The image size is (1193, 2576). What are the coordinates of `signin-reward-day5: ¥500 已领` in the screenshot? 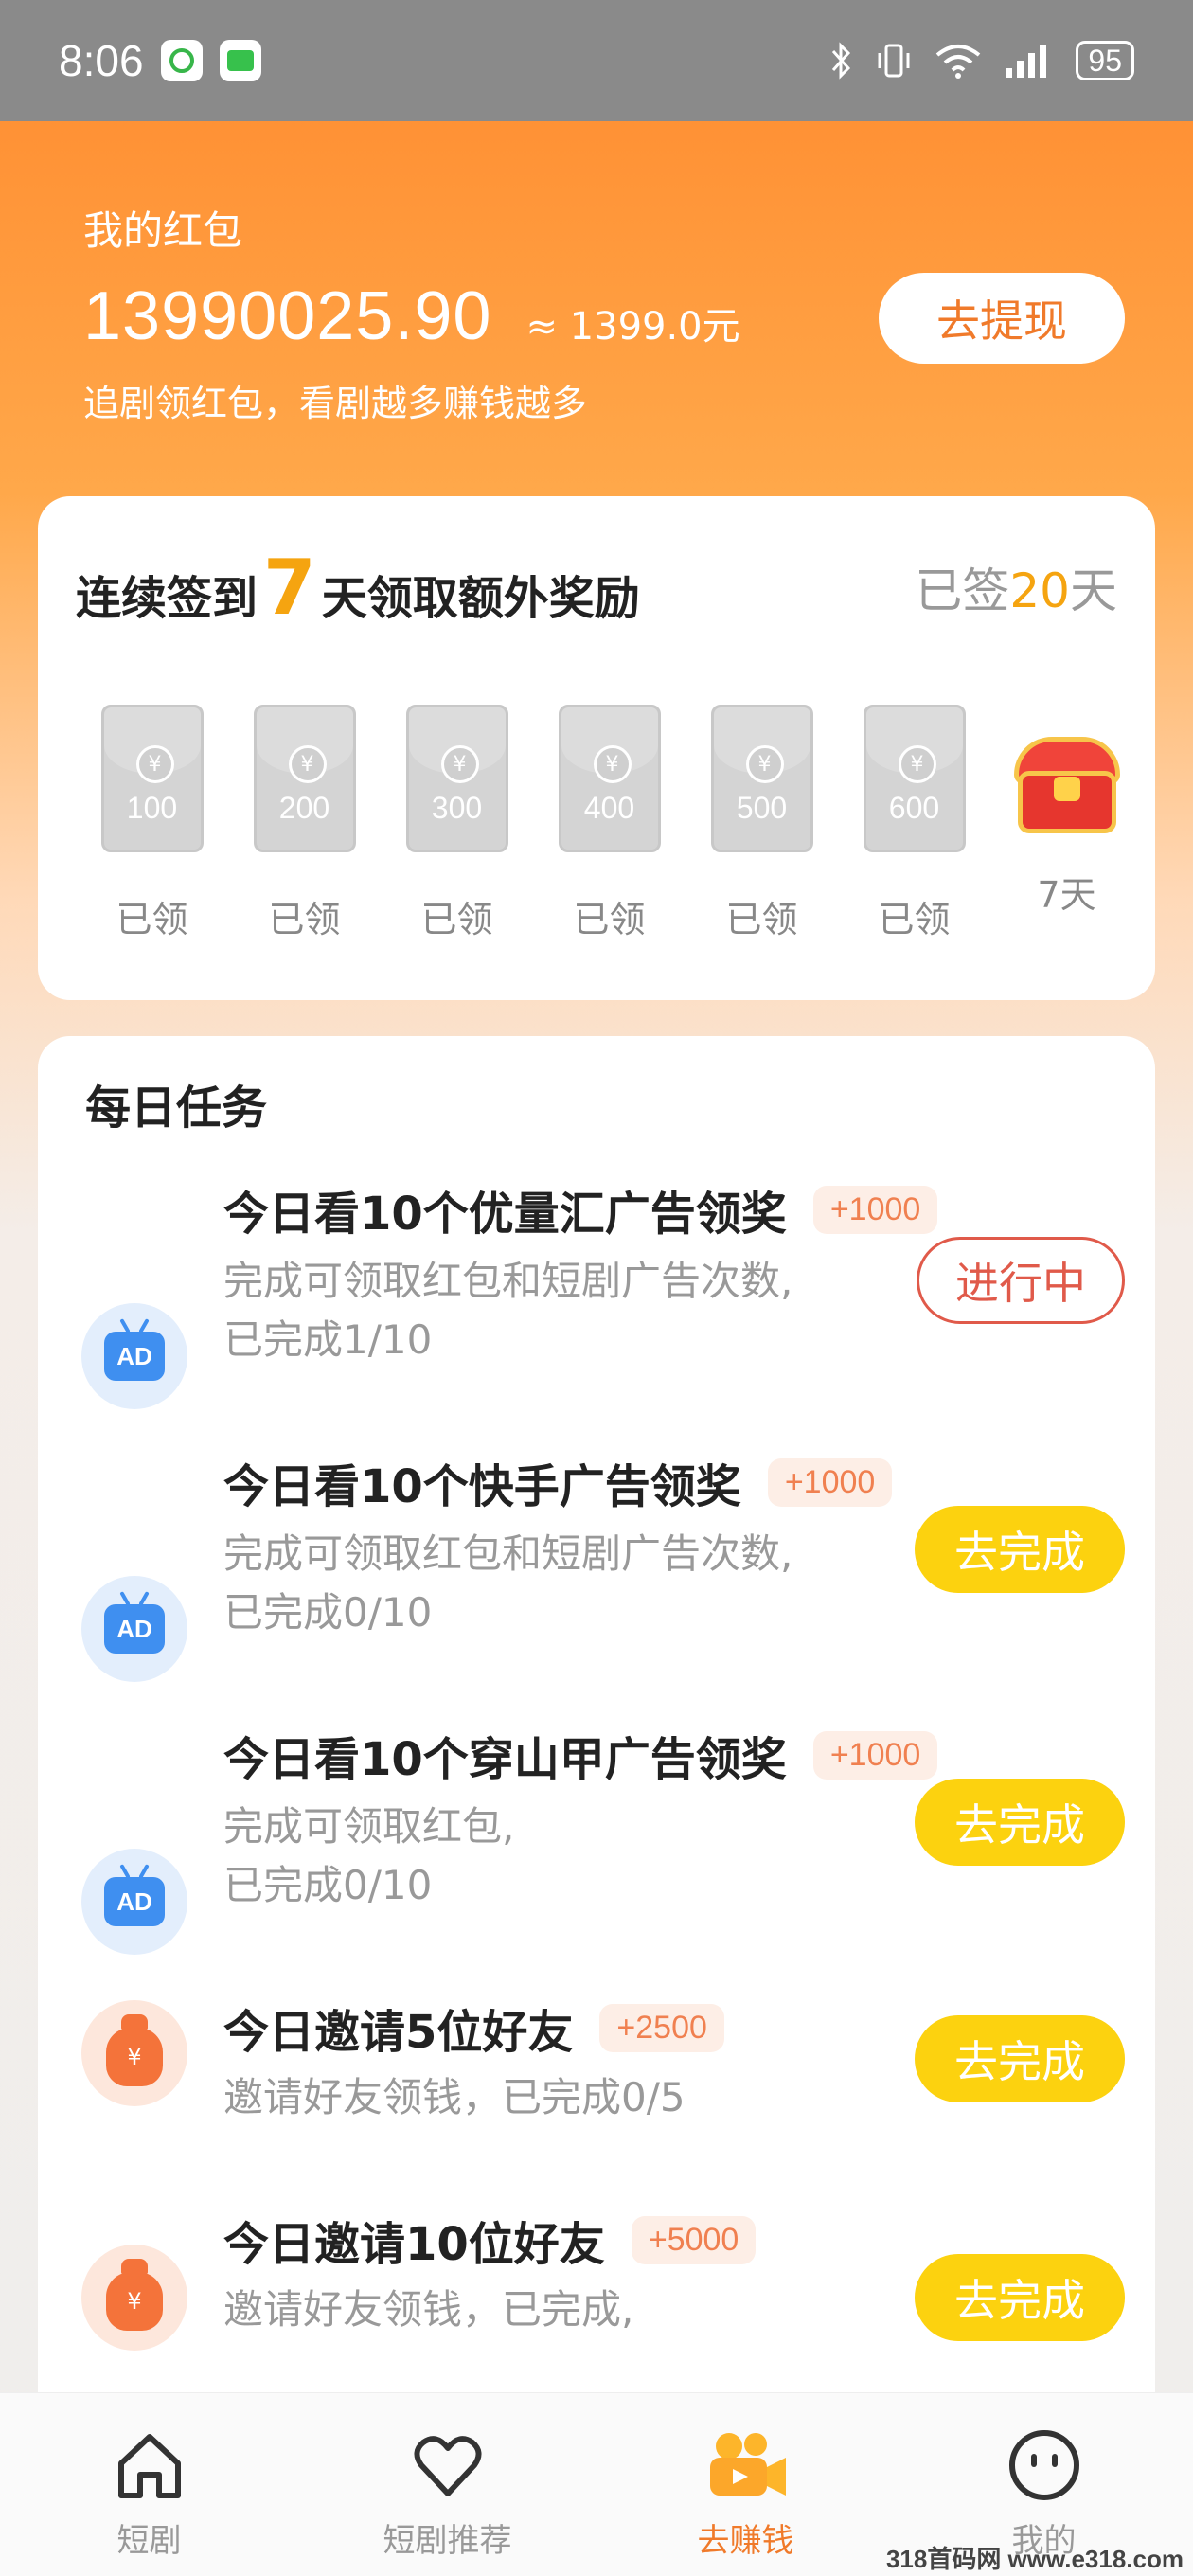 It's located at (762, 823).